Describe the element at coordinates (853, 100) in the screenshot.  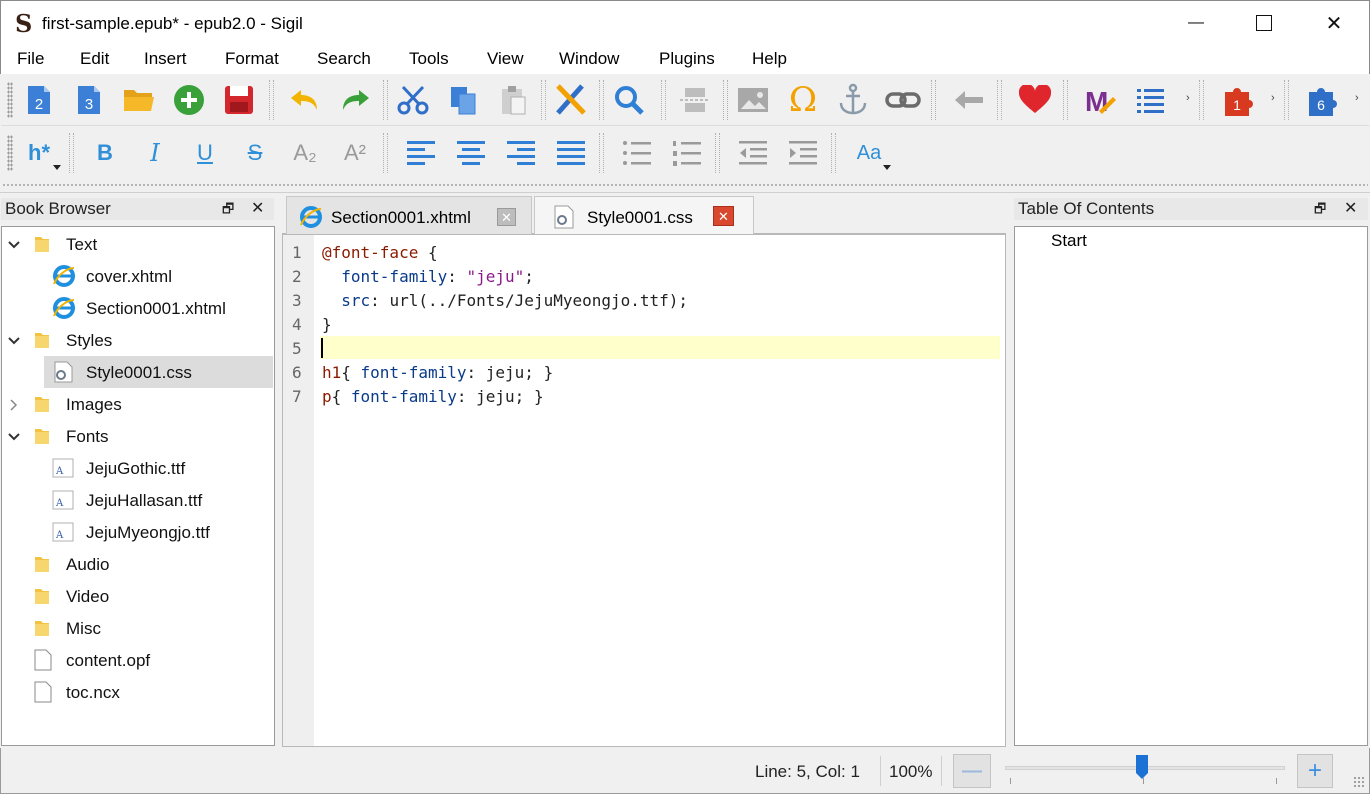
I see `anchor-icon` at that location.